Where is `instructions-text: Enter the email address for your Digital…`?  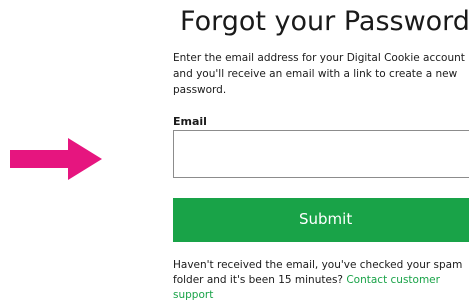 instructions-text: Enter the email address for your Digital… is located at coordinates (319, 74).